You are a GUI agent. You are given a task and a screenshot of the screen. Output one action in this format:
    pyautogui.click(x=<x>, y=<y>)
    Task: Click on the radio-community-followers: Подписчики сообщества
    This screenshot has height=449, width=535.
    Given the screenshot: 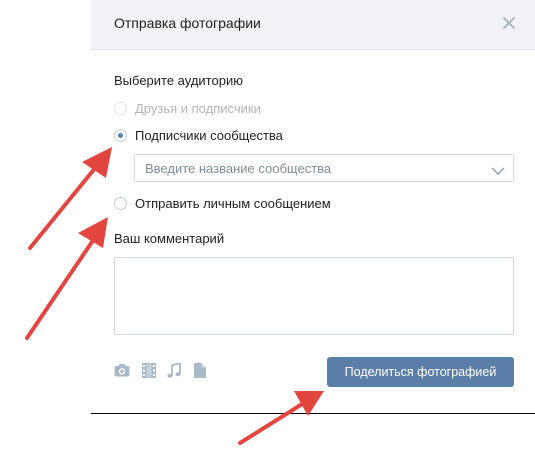 What is the action you would take?
    pyautogui.click(x=198, y=135)
    